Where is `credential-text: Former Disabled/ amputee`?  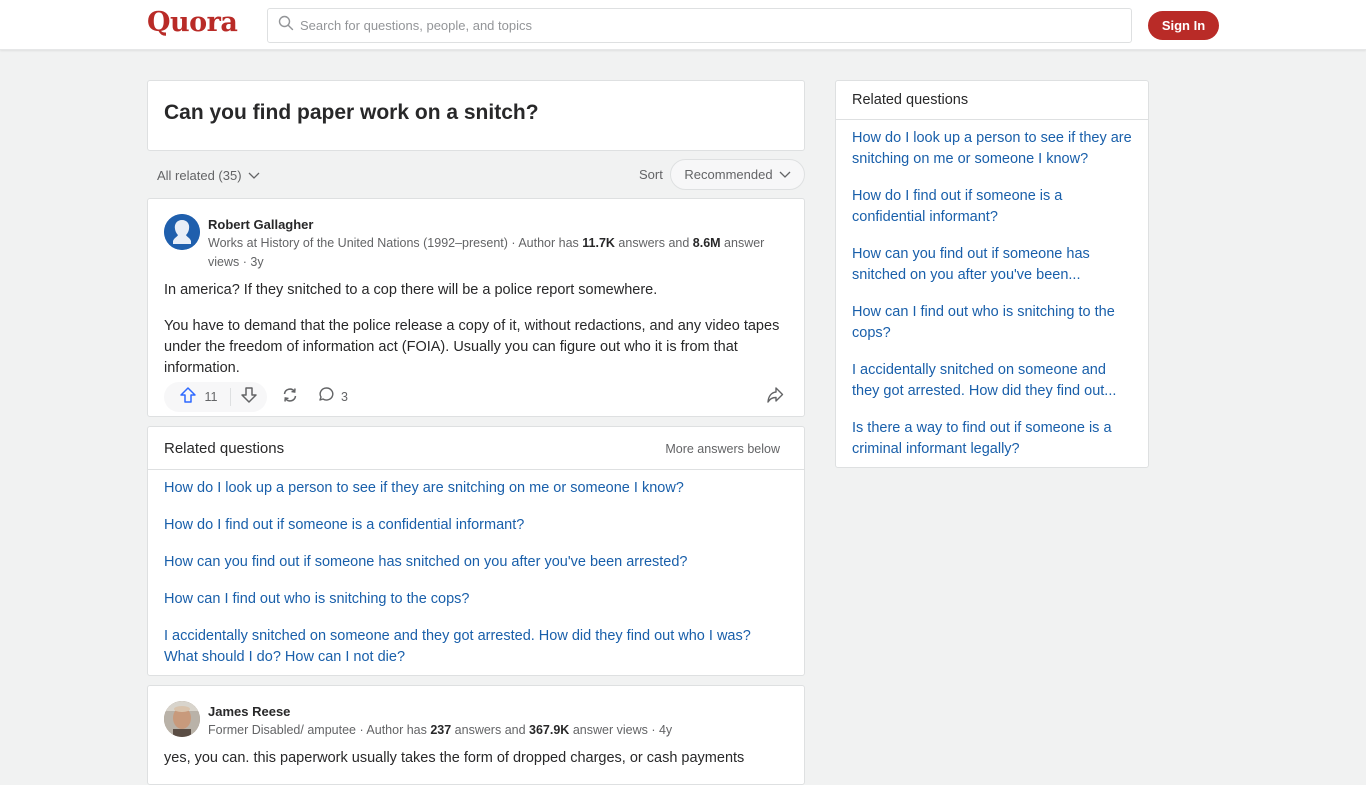
credential-text: Former Disabled/ amputee is located at coordinates (282, 730).